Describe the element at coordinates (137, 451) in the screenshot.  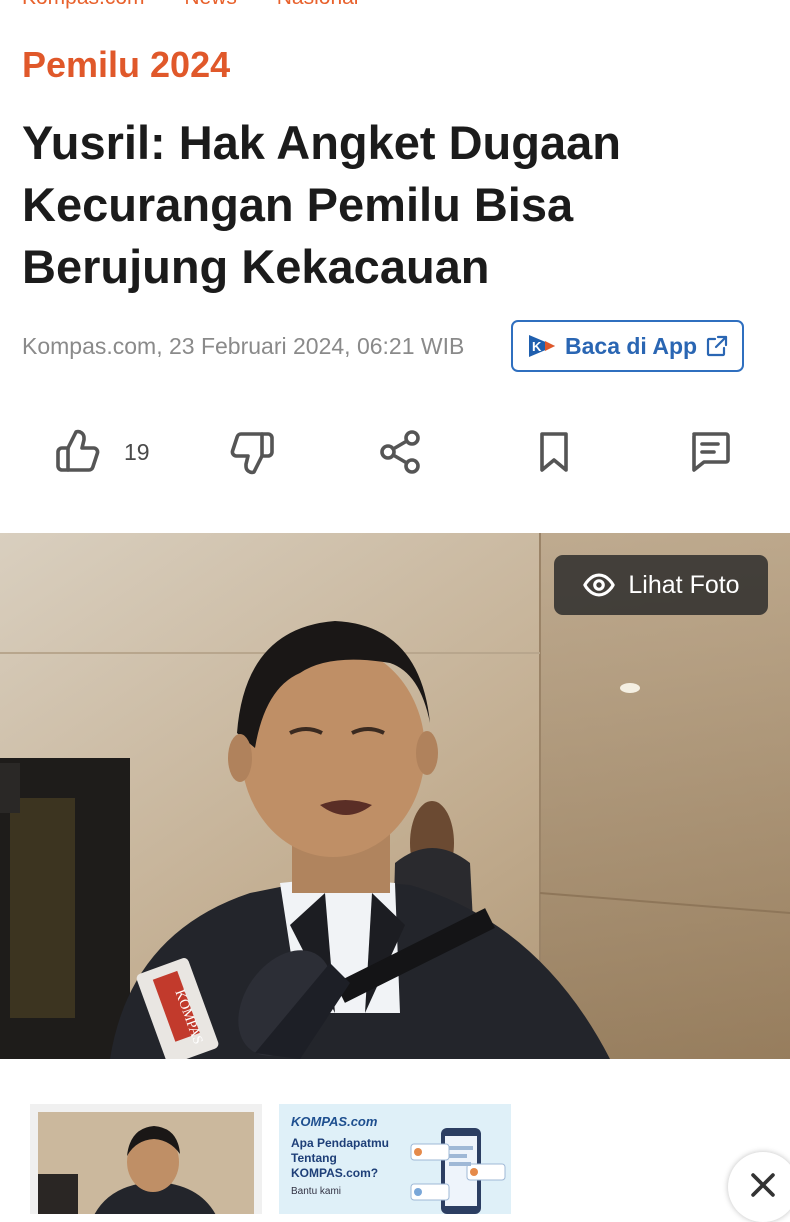
I see `like-count: 19` at that location.